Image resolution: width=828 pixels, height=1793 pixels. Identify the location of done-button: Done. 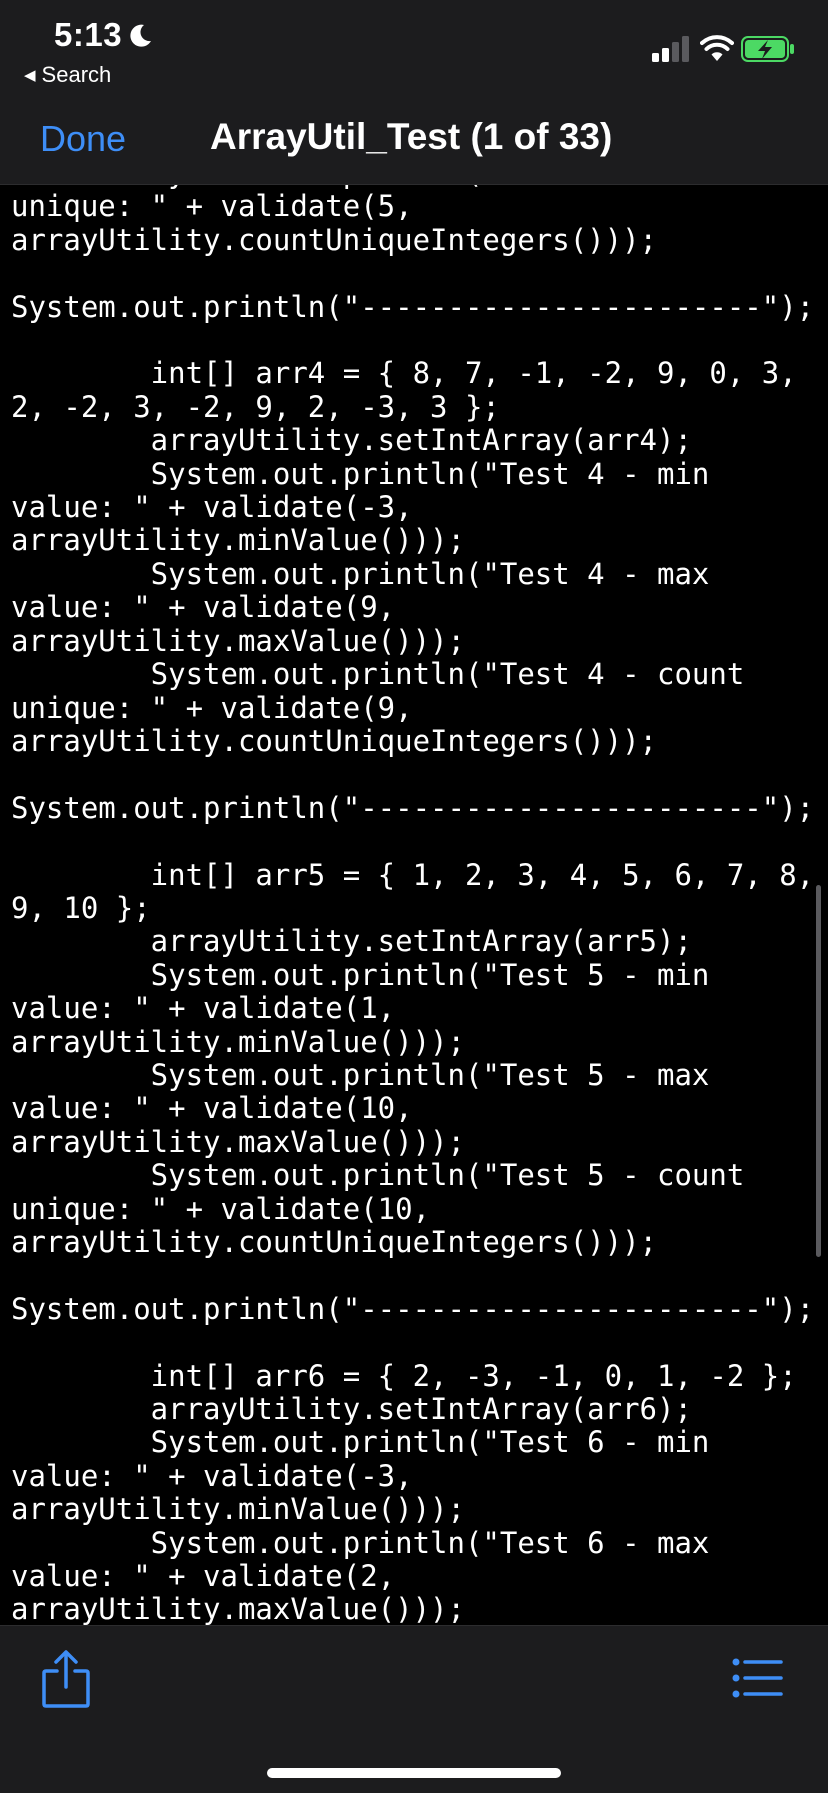
(83, 139).